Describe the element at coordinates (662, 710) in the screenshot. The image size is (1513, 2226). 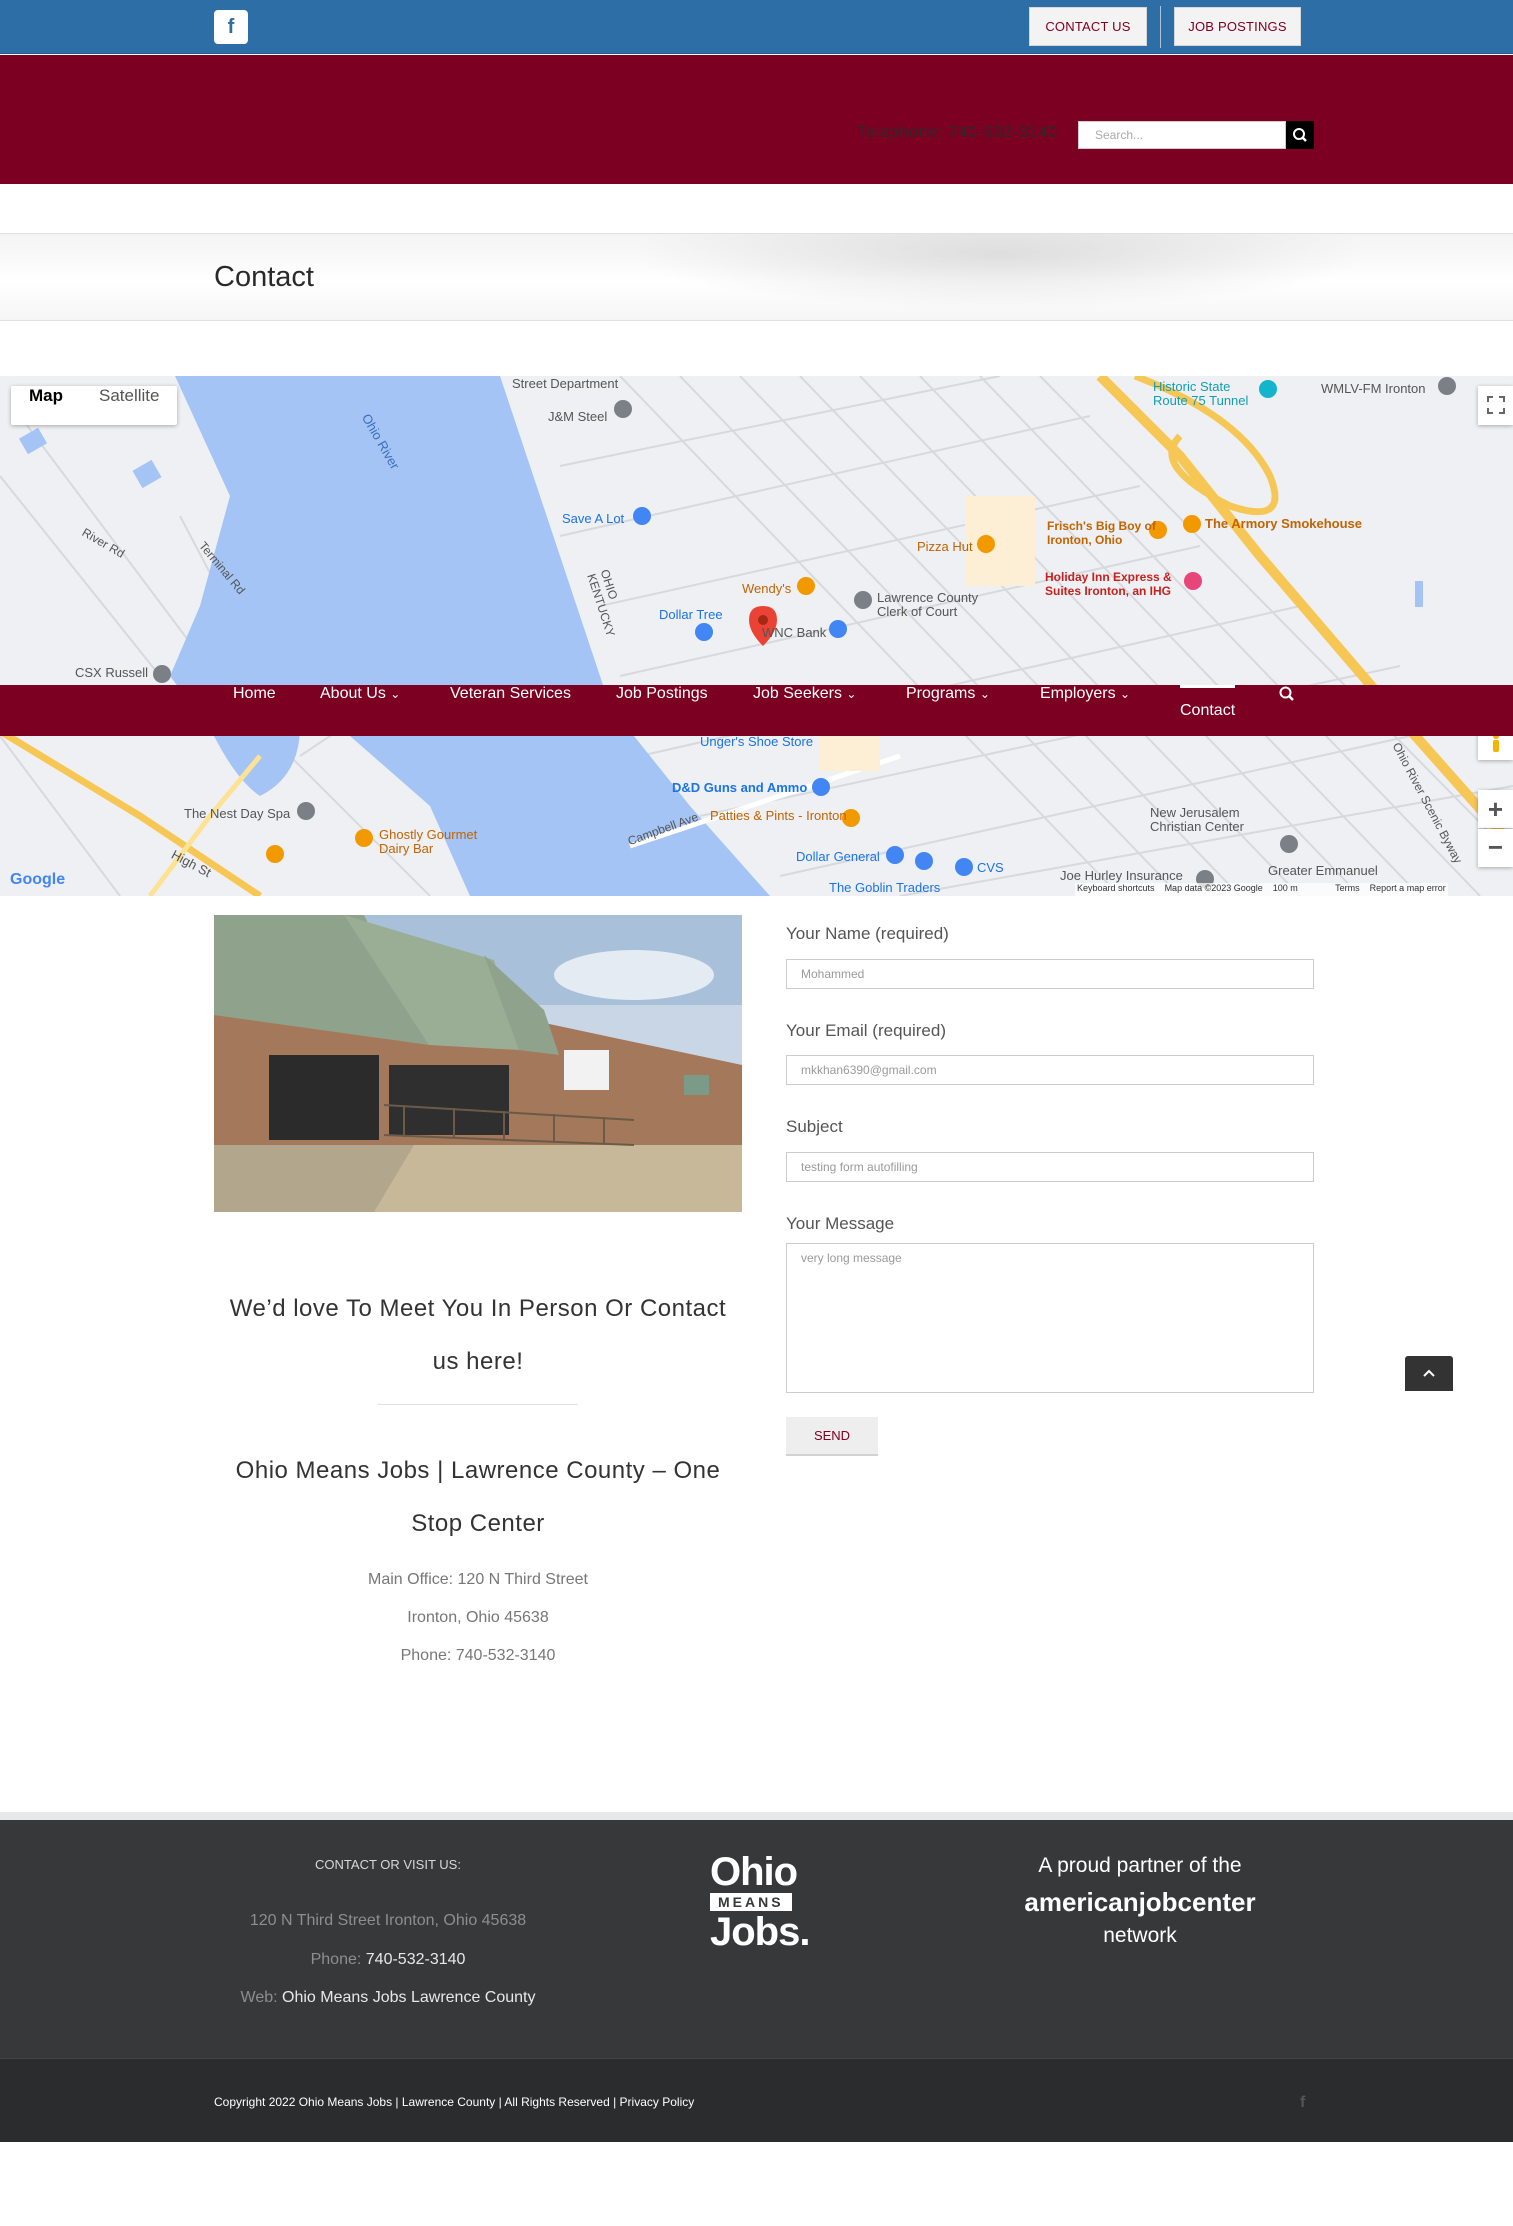
I see `nav-job-postings: Job Postings` at that location.